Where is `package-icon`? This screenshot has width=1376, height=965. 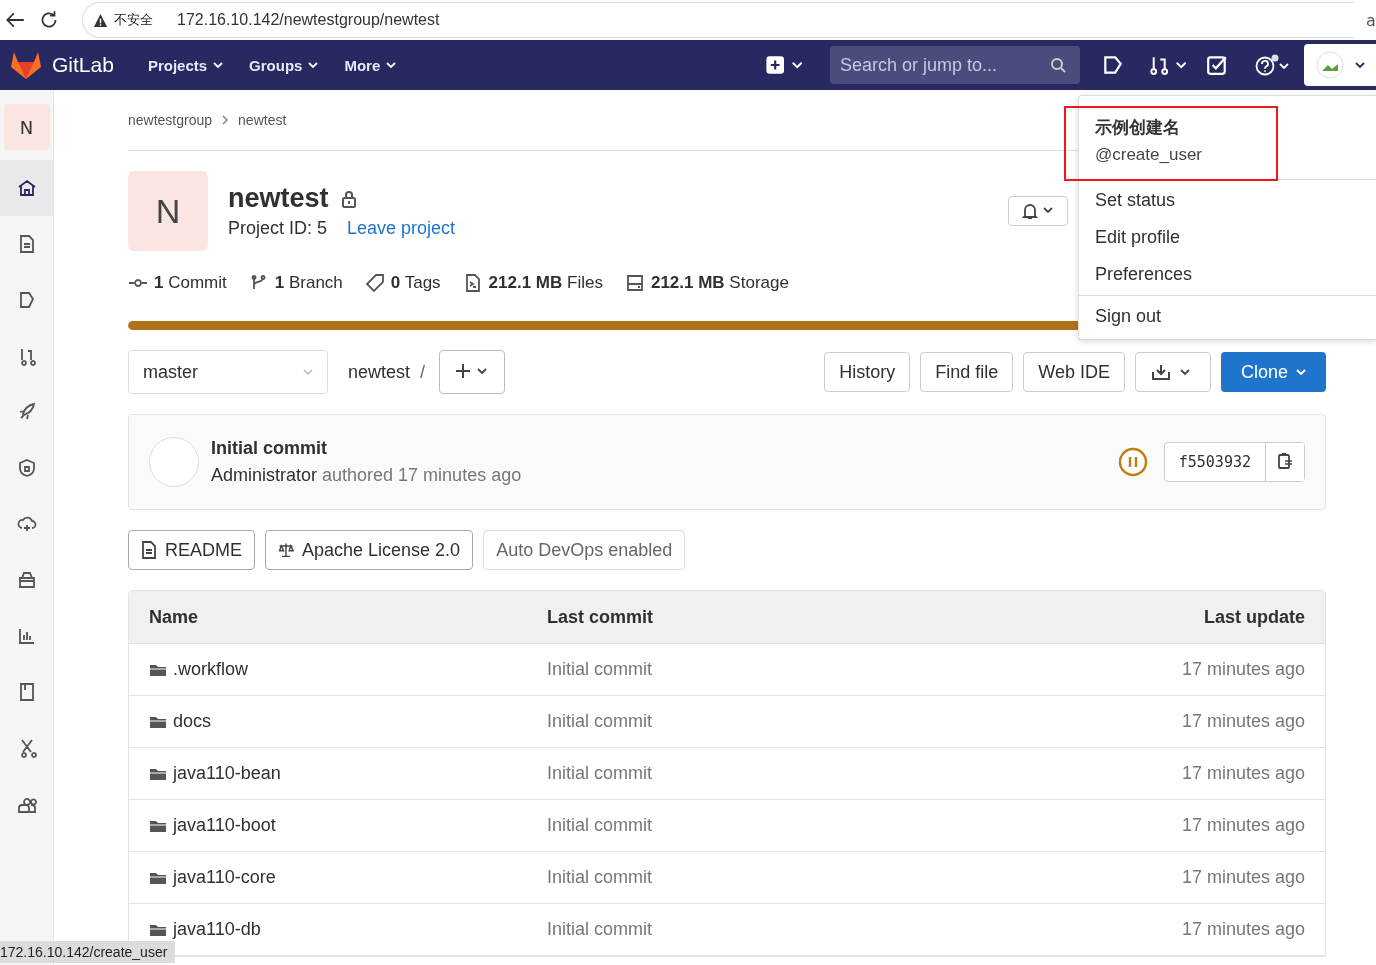
package-icon is located at coordinates (26, 580).